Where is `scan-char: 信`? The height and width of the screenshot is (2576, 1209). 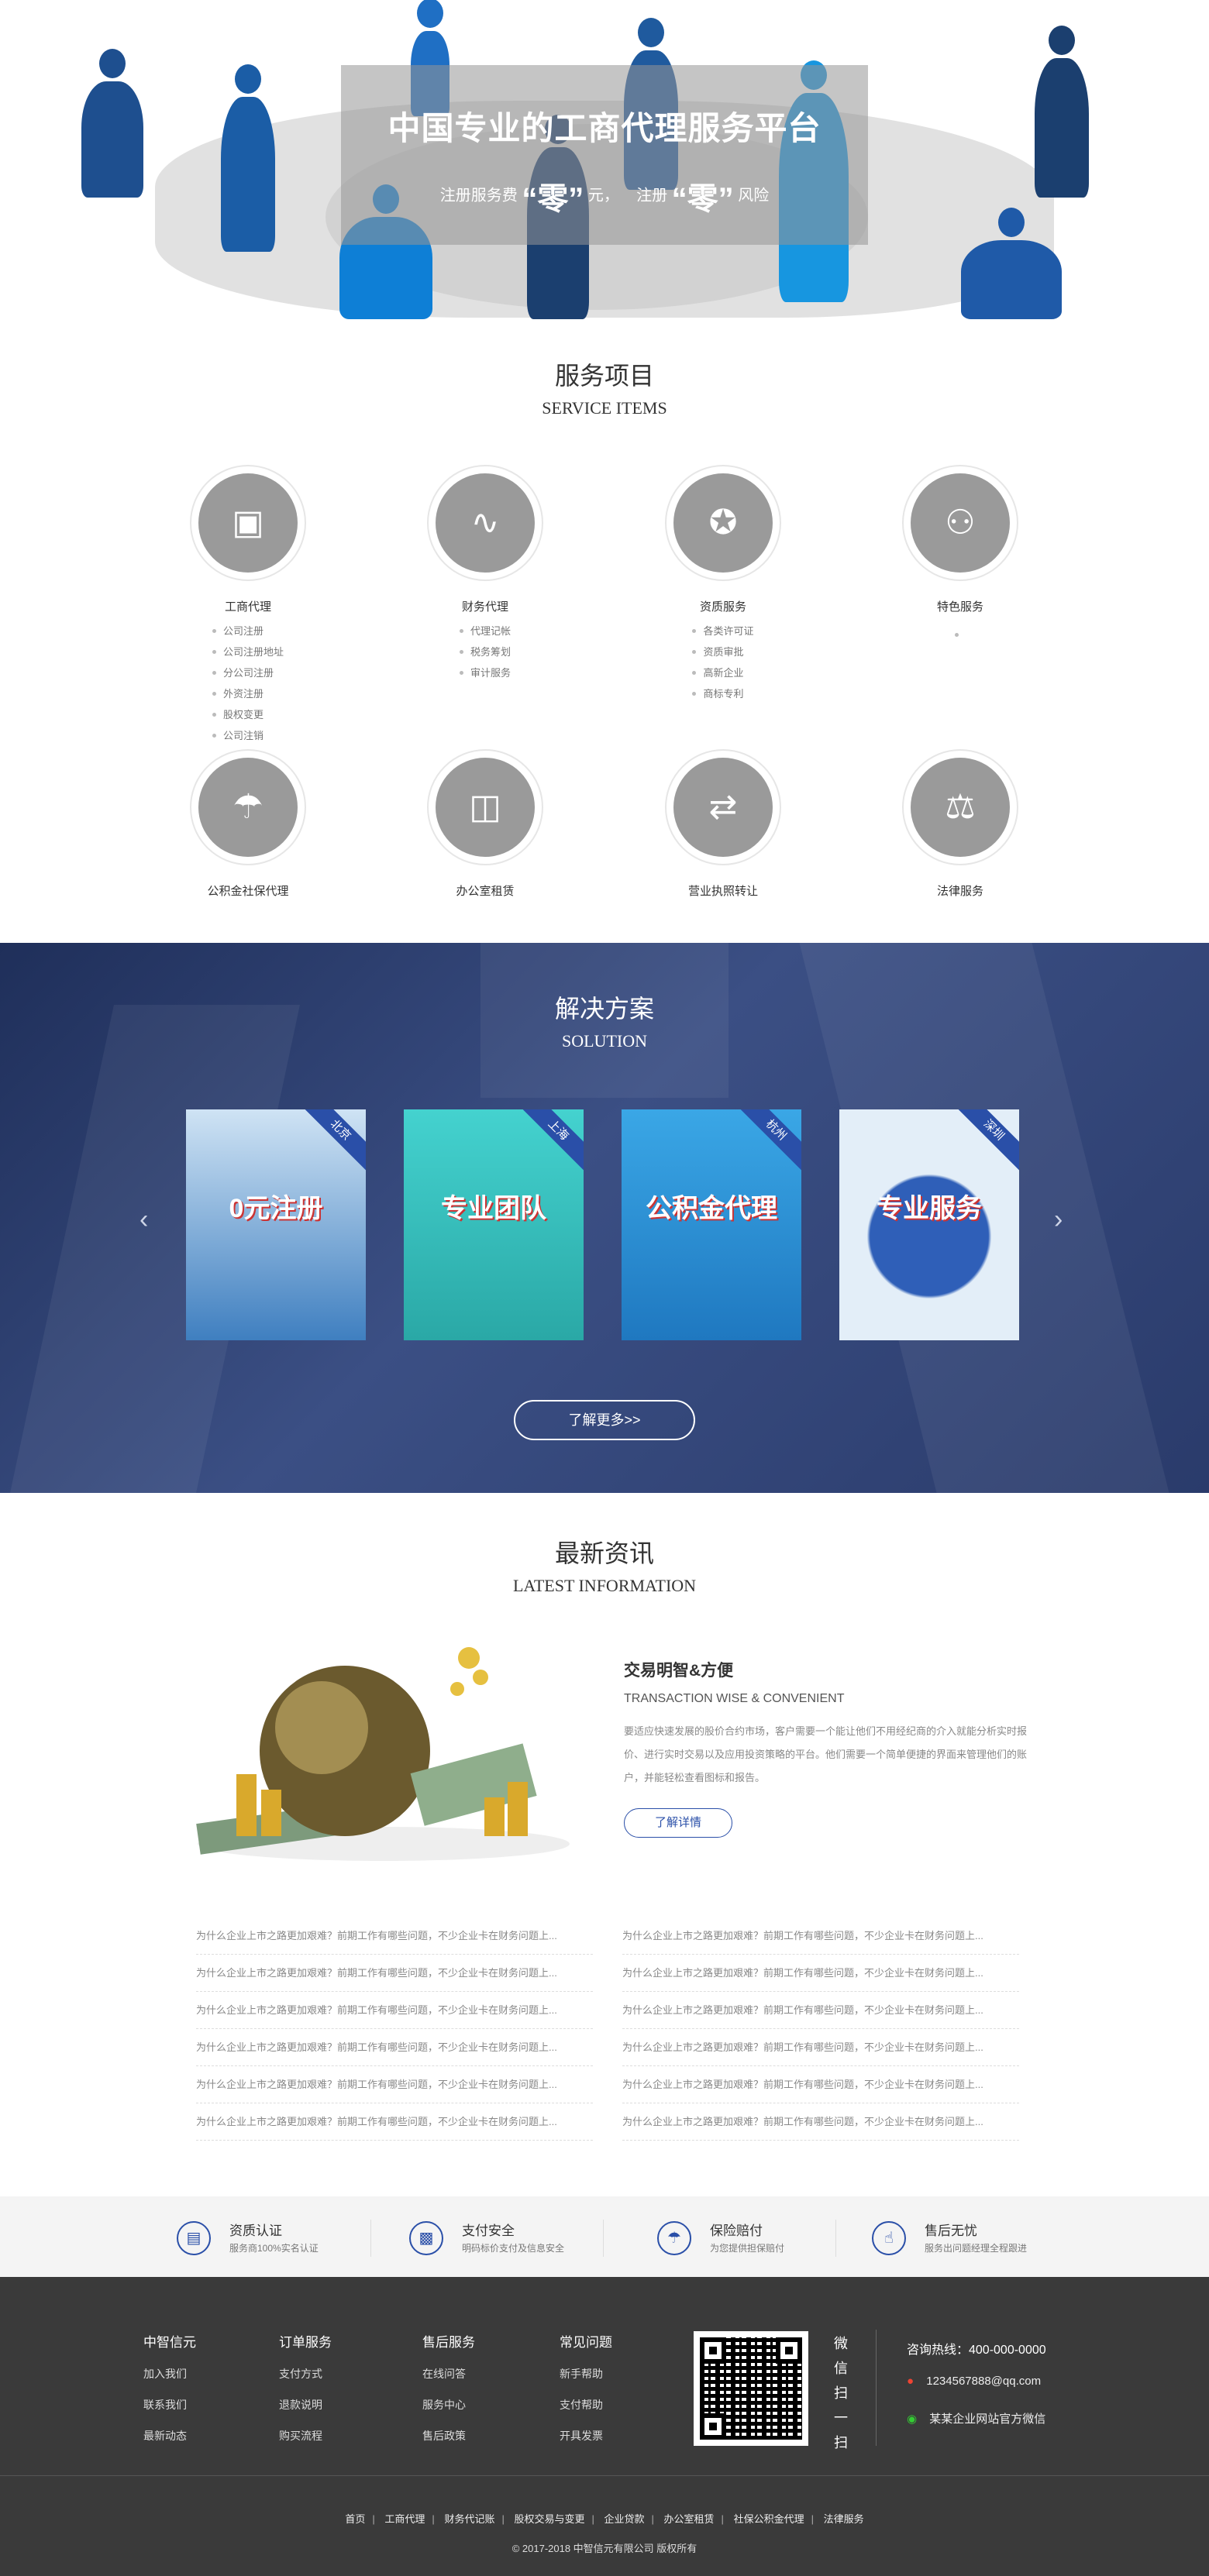
scan-char: 信 is located at coordinates (841, 2368).